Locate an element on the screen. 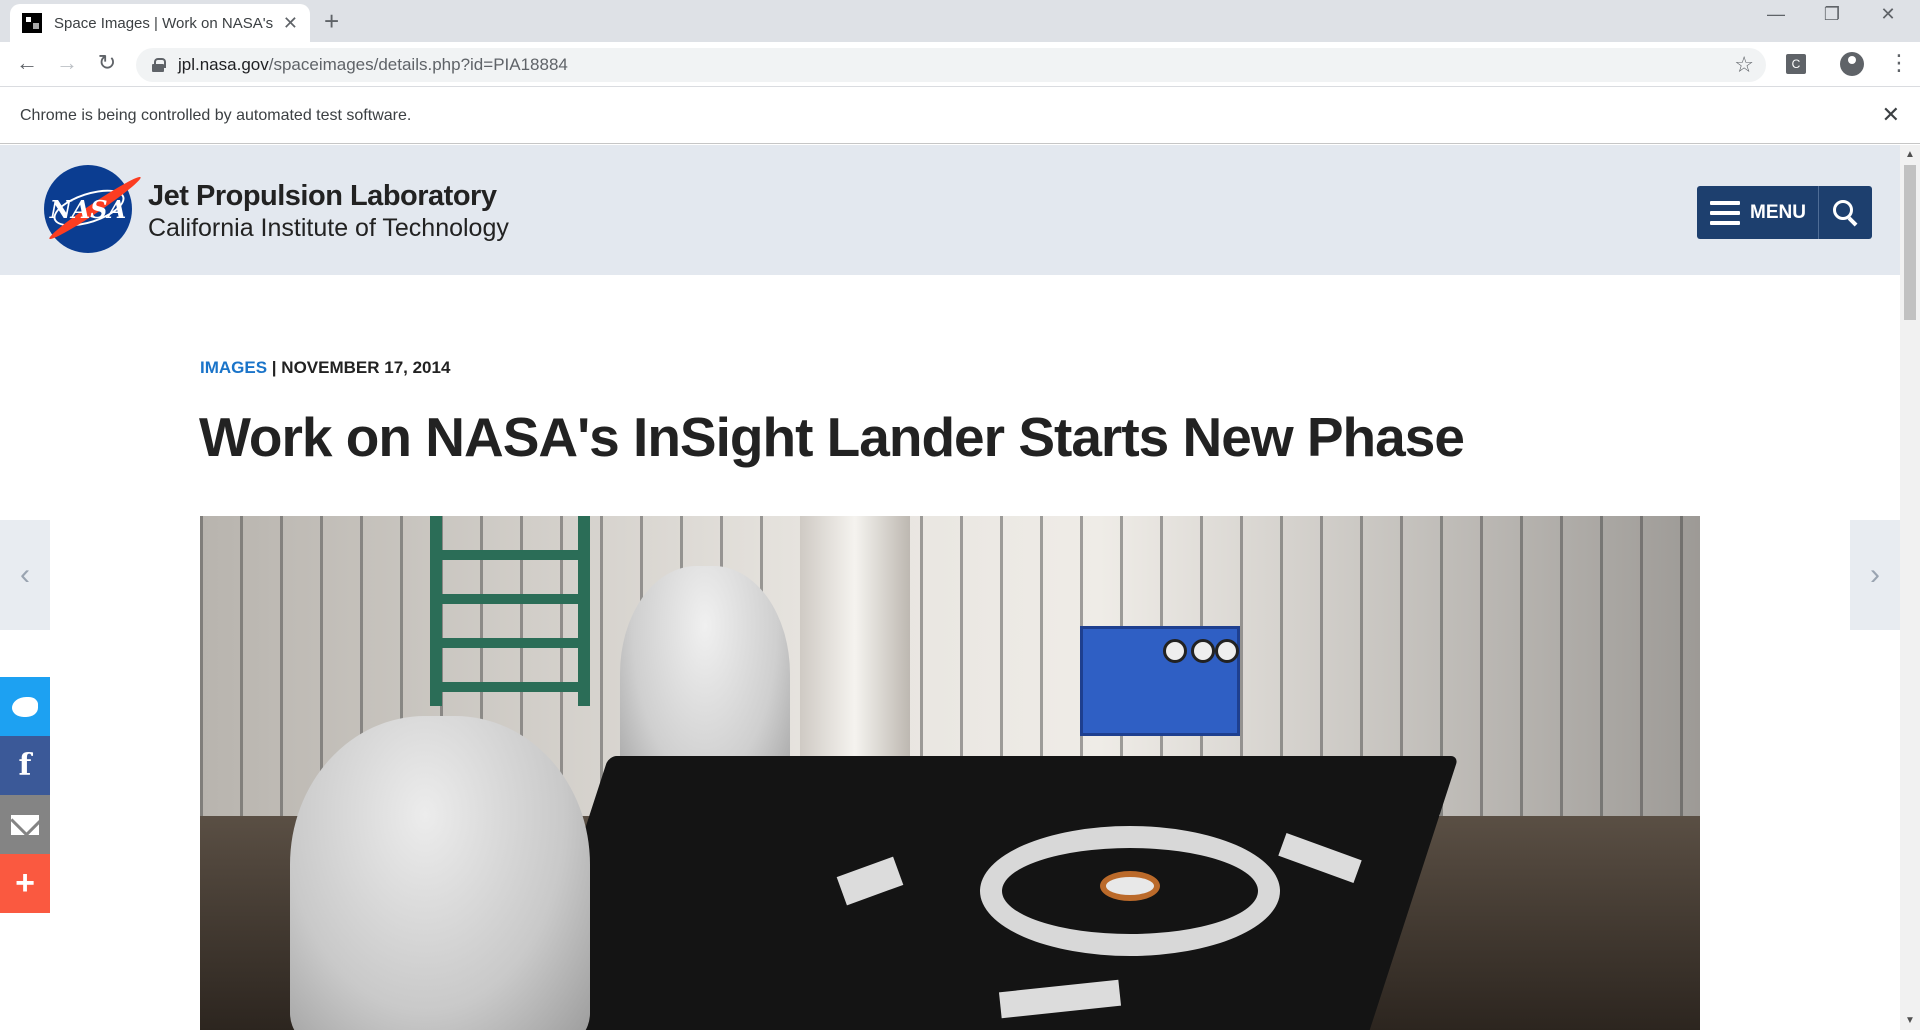 This screenshot has width=1920, height=1030. menu-button: MENU is located at coordinates (1758, 212).